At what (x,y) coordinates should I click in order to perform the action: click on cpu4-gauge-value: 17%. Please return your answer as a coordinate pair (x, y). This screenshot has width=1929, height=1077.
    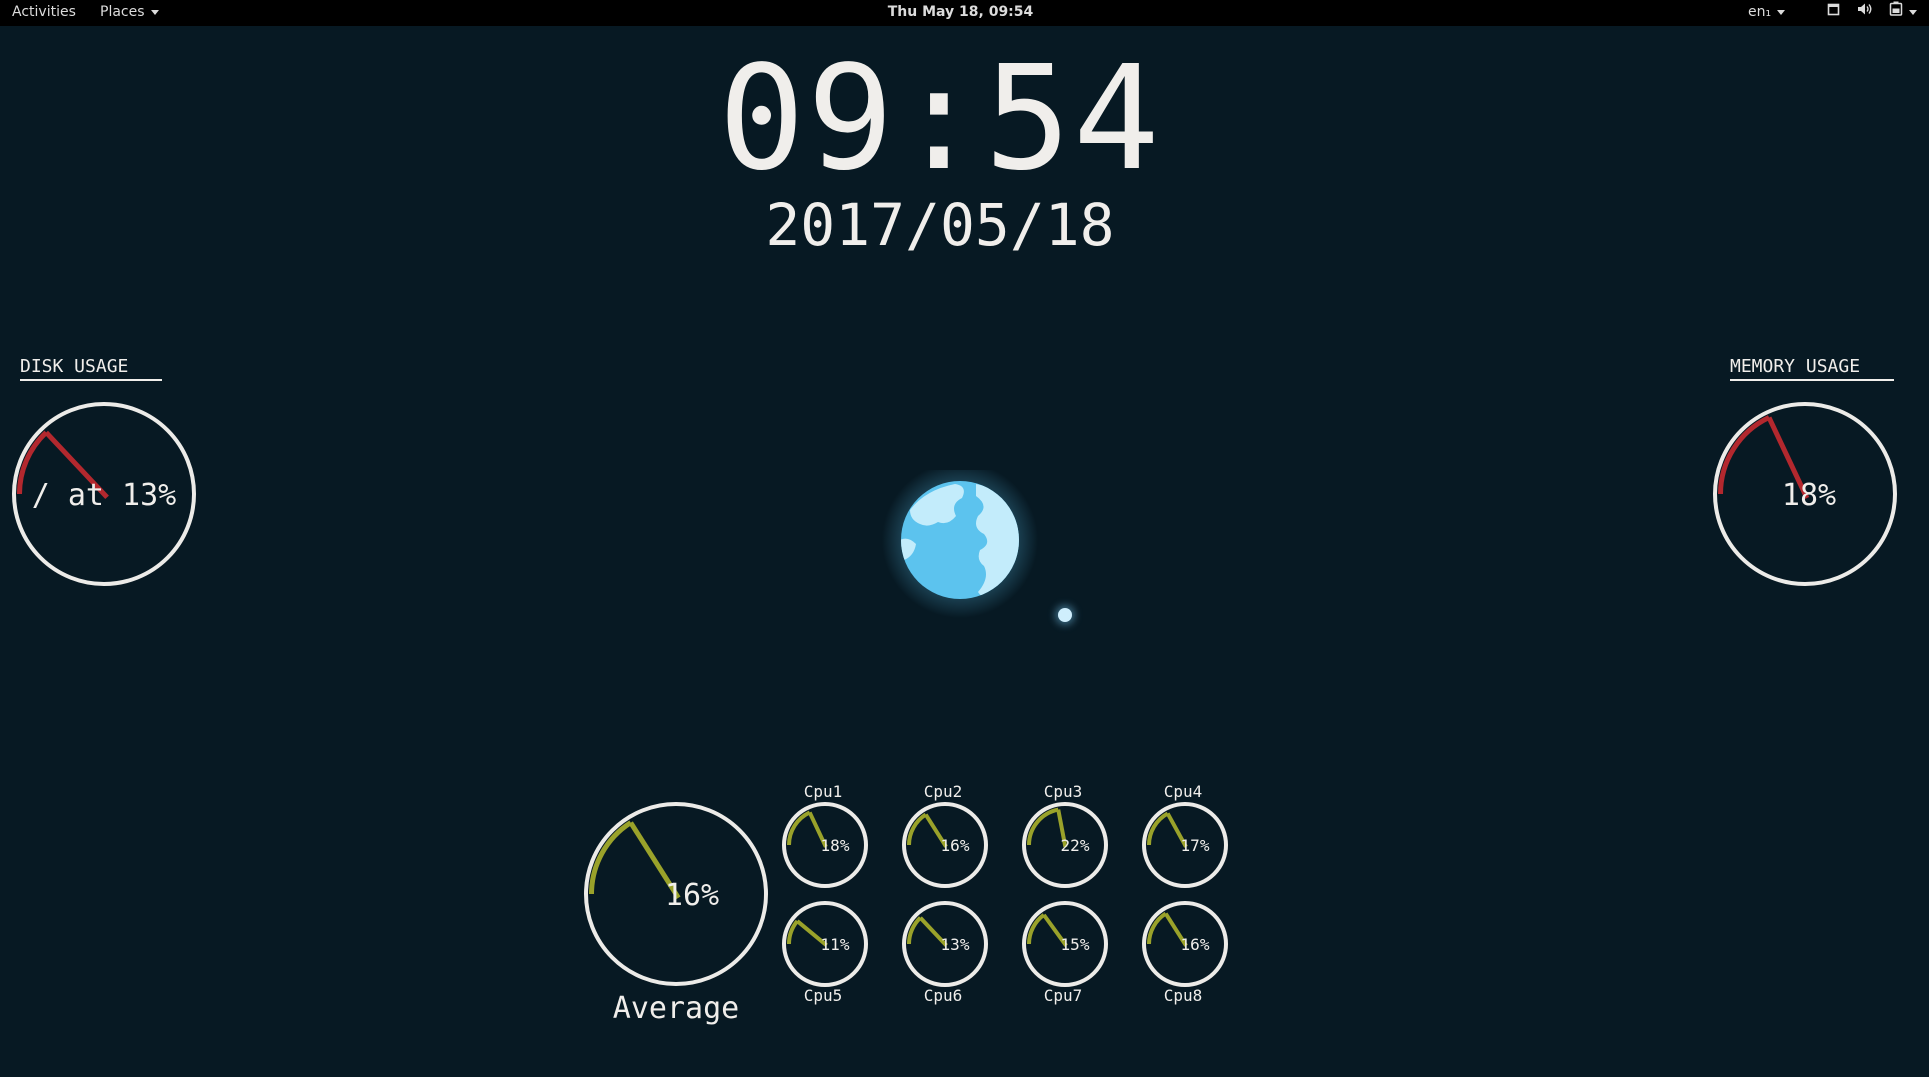
    Looking at the image, I should click on (1195, 845).